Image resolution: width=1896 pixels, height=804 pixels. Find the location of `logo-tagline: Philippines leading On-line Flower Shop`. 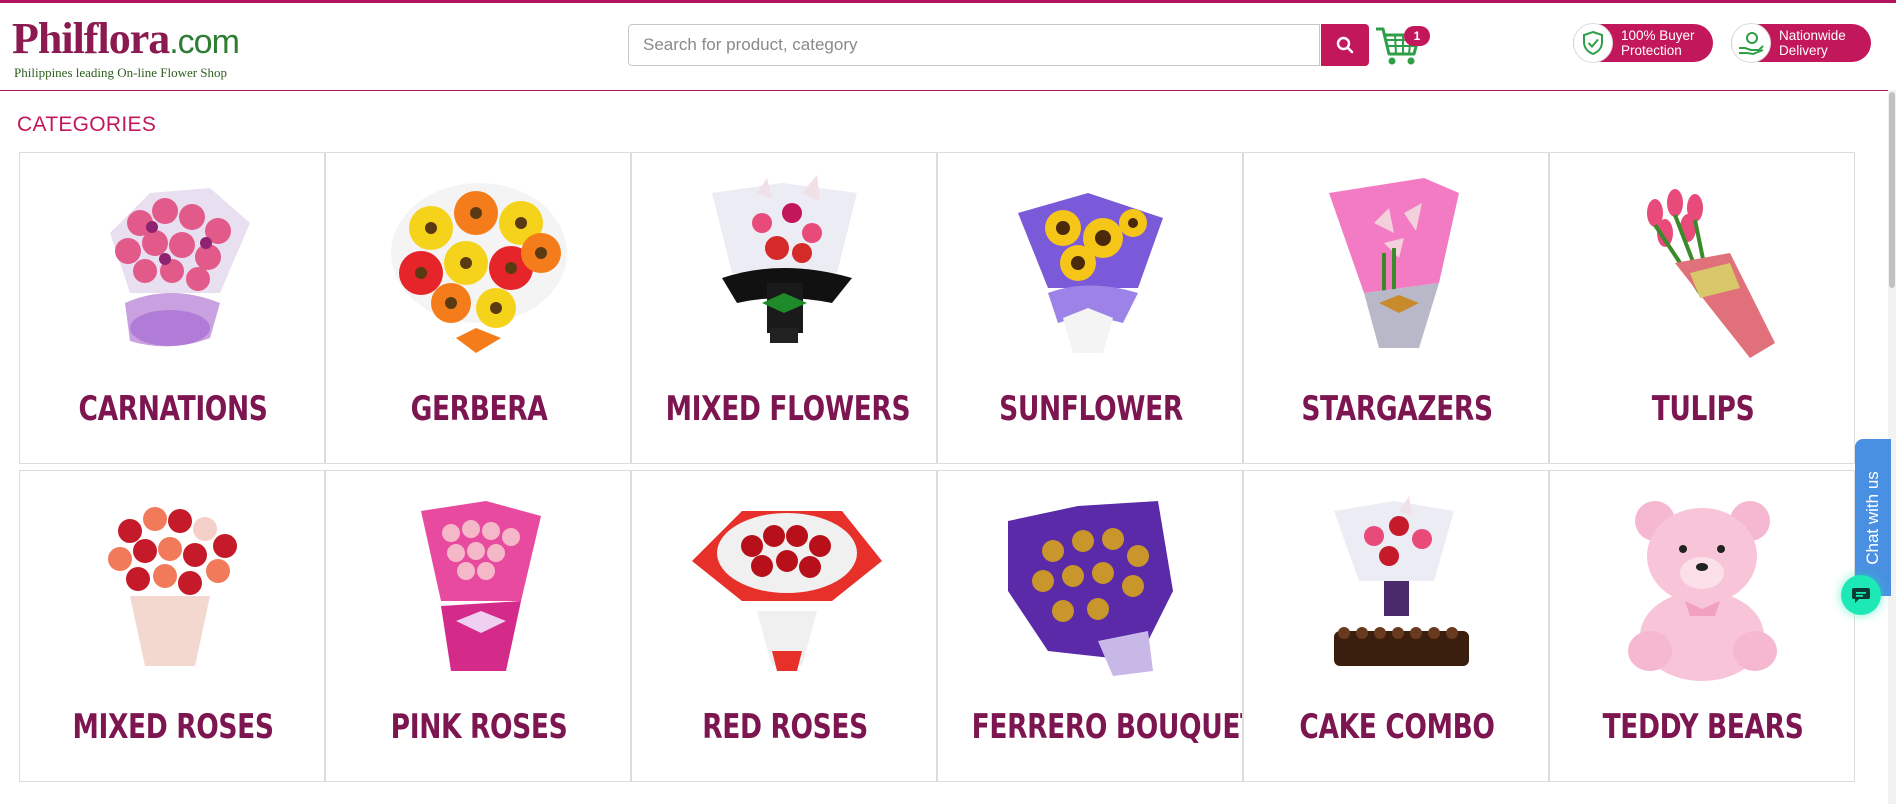

logo-tagline: Philippines leading On-line Flower Shop is located at coordinates (121, 72).